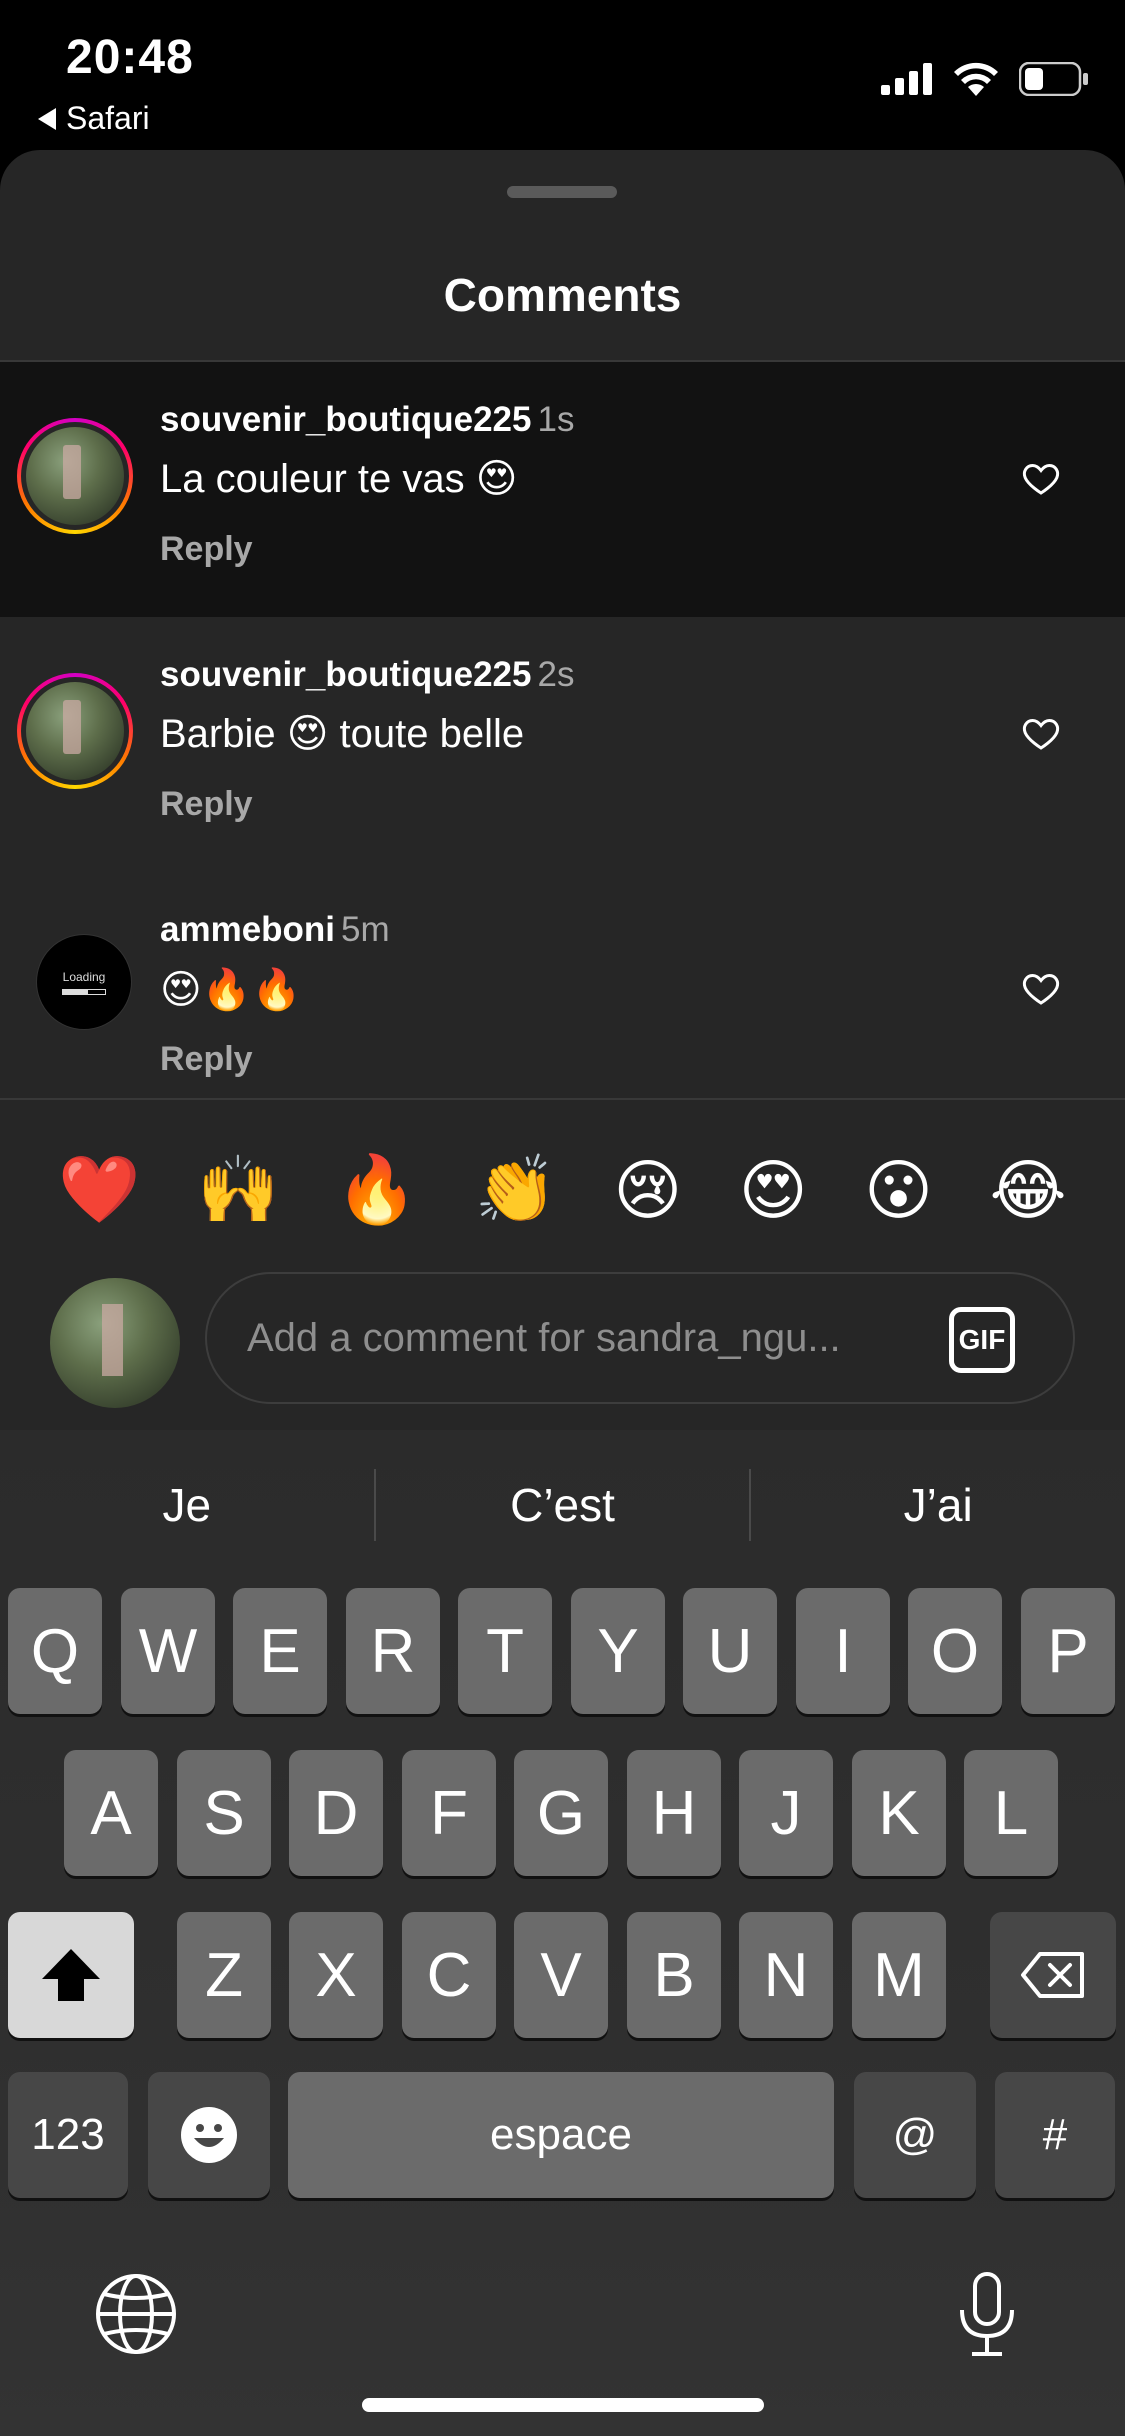  I want to click on at-key: @, so click(915, 2135).